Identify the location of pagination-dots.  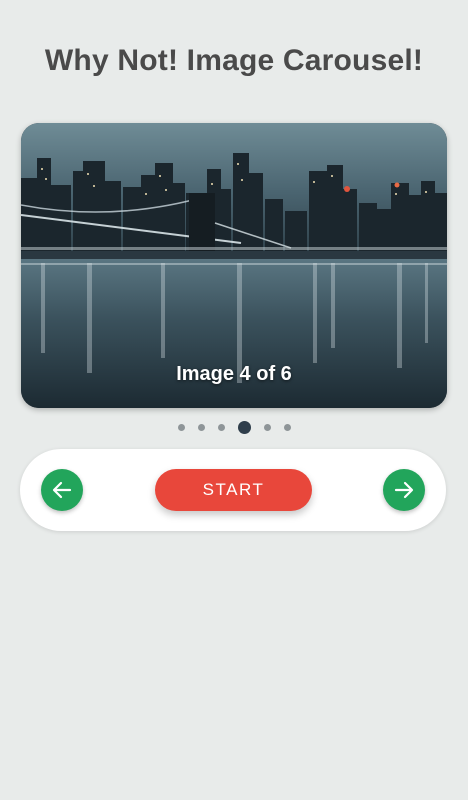
(234, 427).